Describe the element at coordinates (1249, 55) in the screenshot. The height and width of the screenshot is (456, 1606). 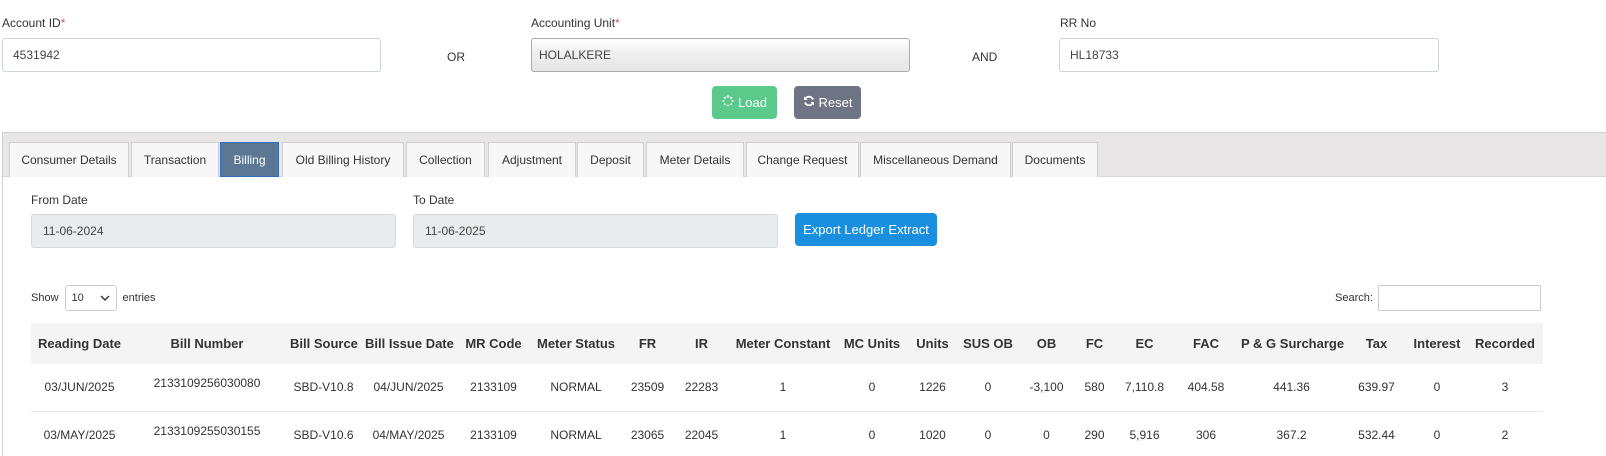
I see `rr-no-input: HL18733` at that location.